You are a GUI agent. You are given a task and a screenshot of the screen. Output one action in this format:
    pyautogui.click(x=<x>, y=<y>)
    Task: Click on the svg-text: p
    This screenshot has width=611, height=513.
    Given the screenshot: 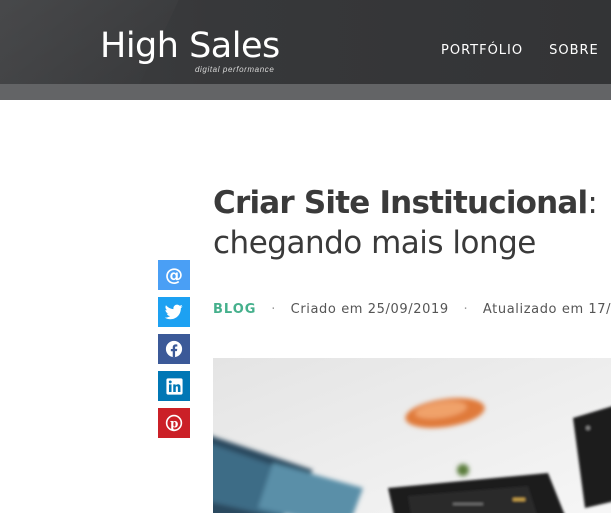 What is the action you would take?
    pyautogui.click(x=174, y=423)
    